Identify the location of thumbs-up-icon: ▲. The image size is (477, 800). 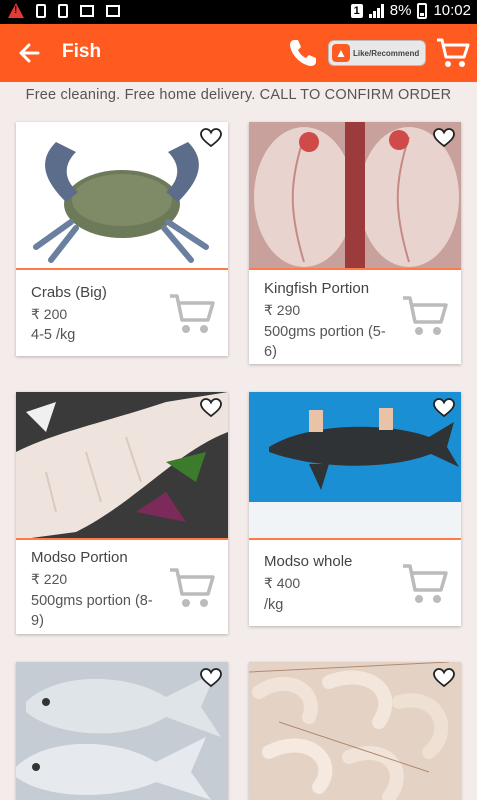
(341, 53).